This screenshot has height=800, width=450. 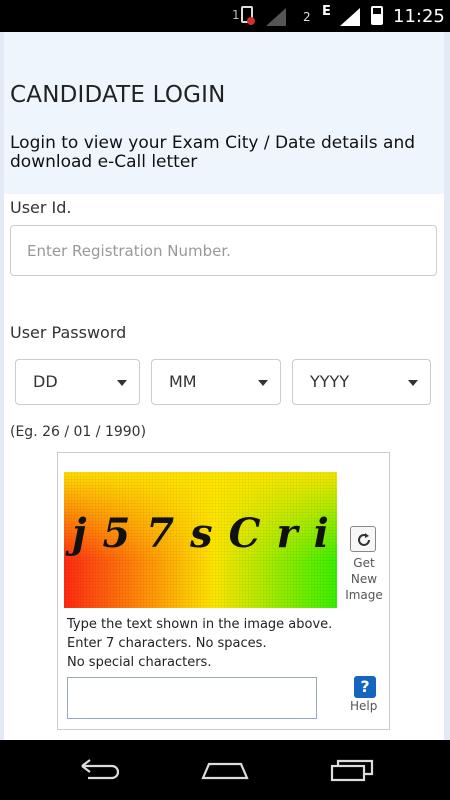 What do you see at coordinates (78, 432) in the screenshot?
I see `date-example: (Eg. 26 / 01 / 1990)` at bounding box center [78, 432].